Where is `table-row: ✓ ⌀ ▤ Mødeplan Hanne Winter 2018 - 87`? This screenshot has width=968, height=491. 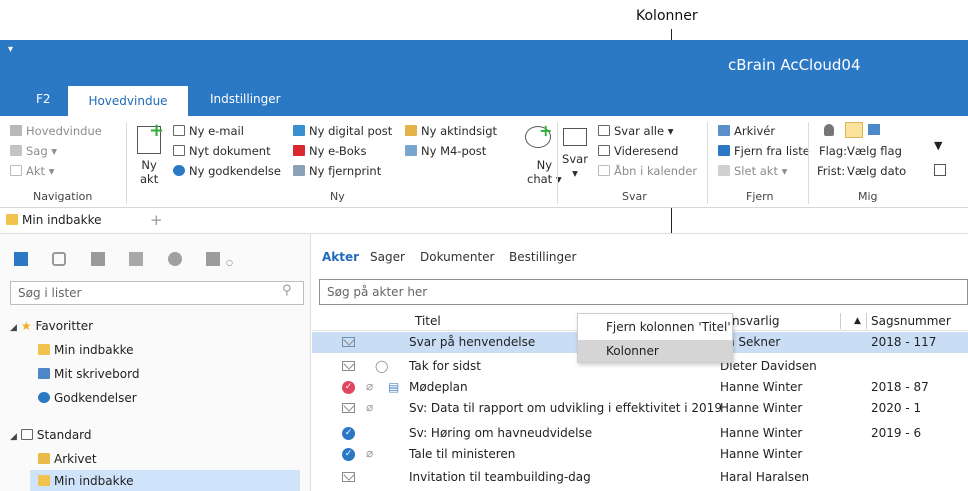 table-row: ✓ ⌀ ▤ Mødeplan Hanne Winter 2018 - 87 is located at coordinates (640, 387).